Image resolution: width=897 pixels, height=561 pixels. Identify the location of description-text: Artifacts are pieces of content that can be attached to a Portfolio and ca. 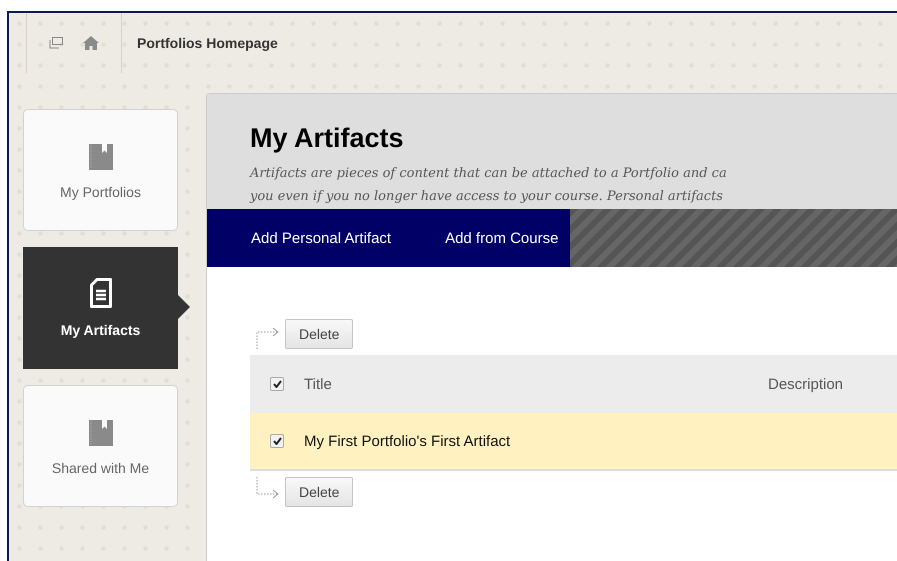
(488, 174).